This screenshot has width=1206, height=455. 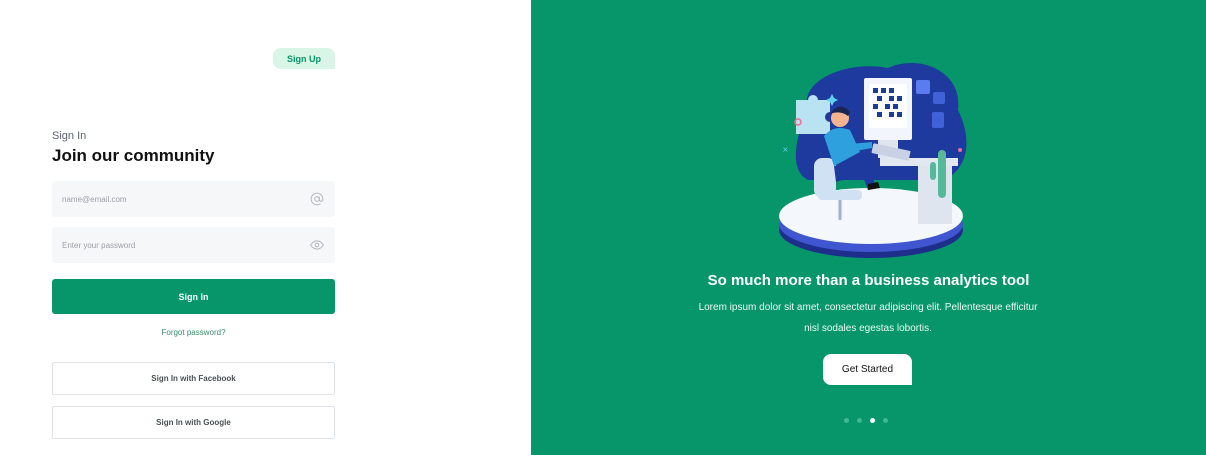 I want to click on sign-in-eyebrow: Sign In, so click(x=69, y=136).